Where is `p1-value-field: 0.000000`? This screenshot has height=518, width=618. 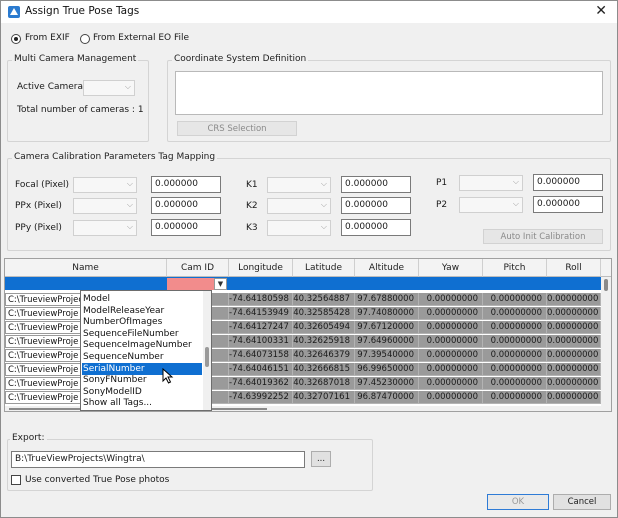
p1-value-field: 0.000000 is located at coordinates (568, 182).